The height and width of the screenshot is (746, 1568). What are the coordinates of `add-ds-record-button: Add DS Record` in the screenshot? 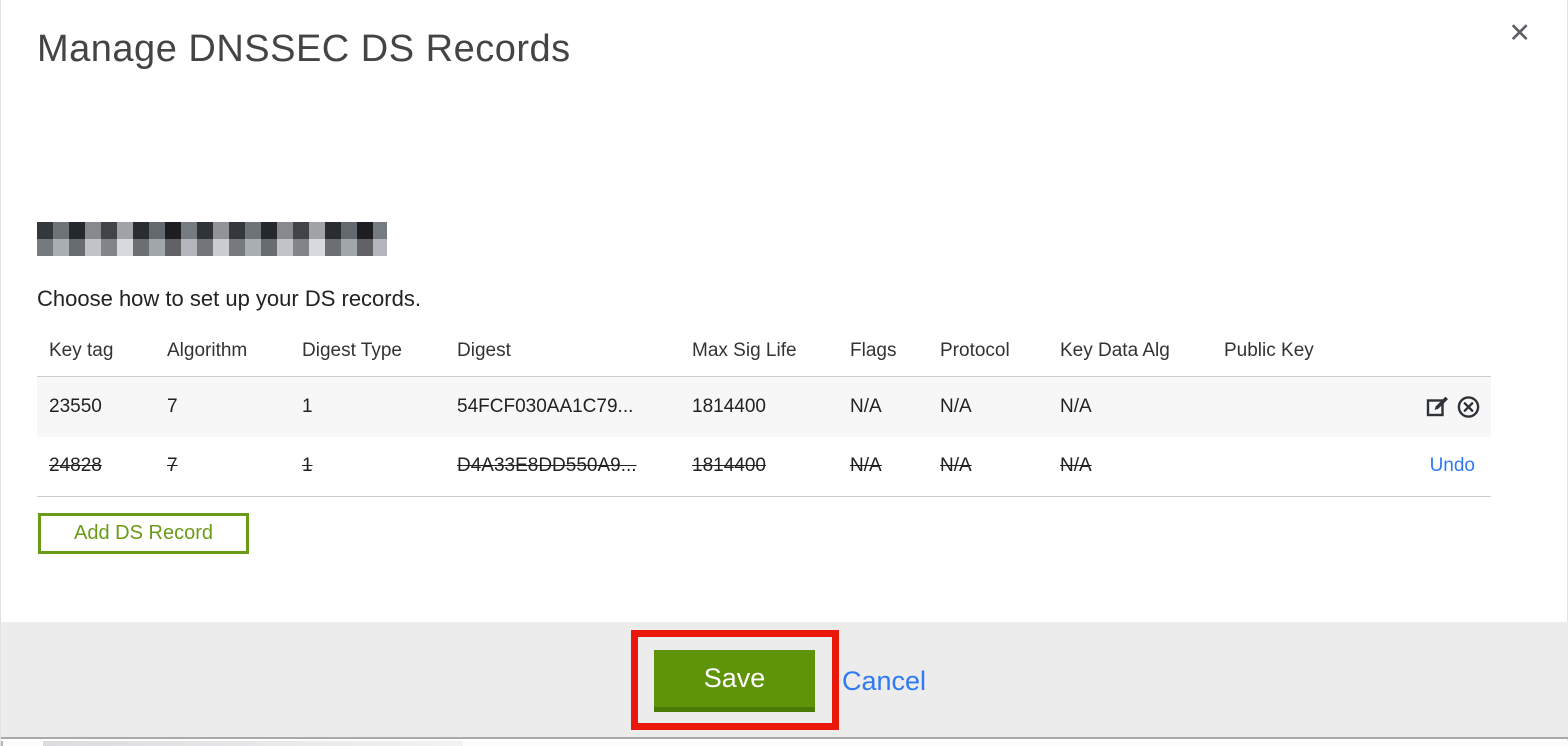 It's located at (143, 533).